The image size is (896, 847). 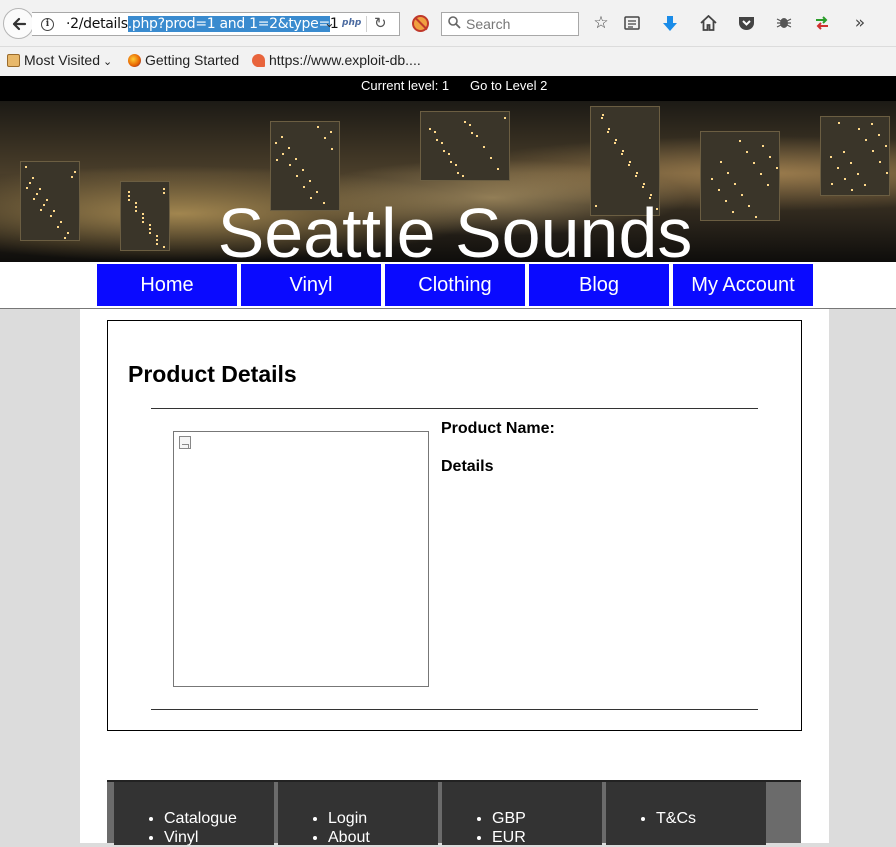 I want to click on pocket-icon, so click(x=746, y=23).